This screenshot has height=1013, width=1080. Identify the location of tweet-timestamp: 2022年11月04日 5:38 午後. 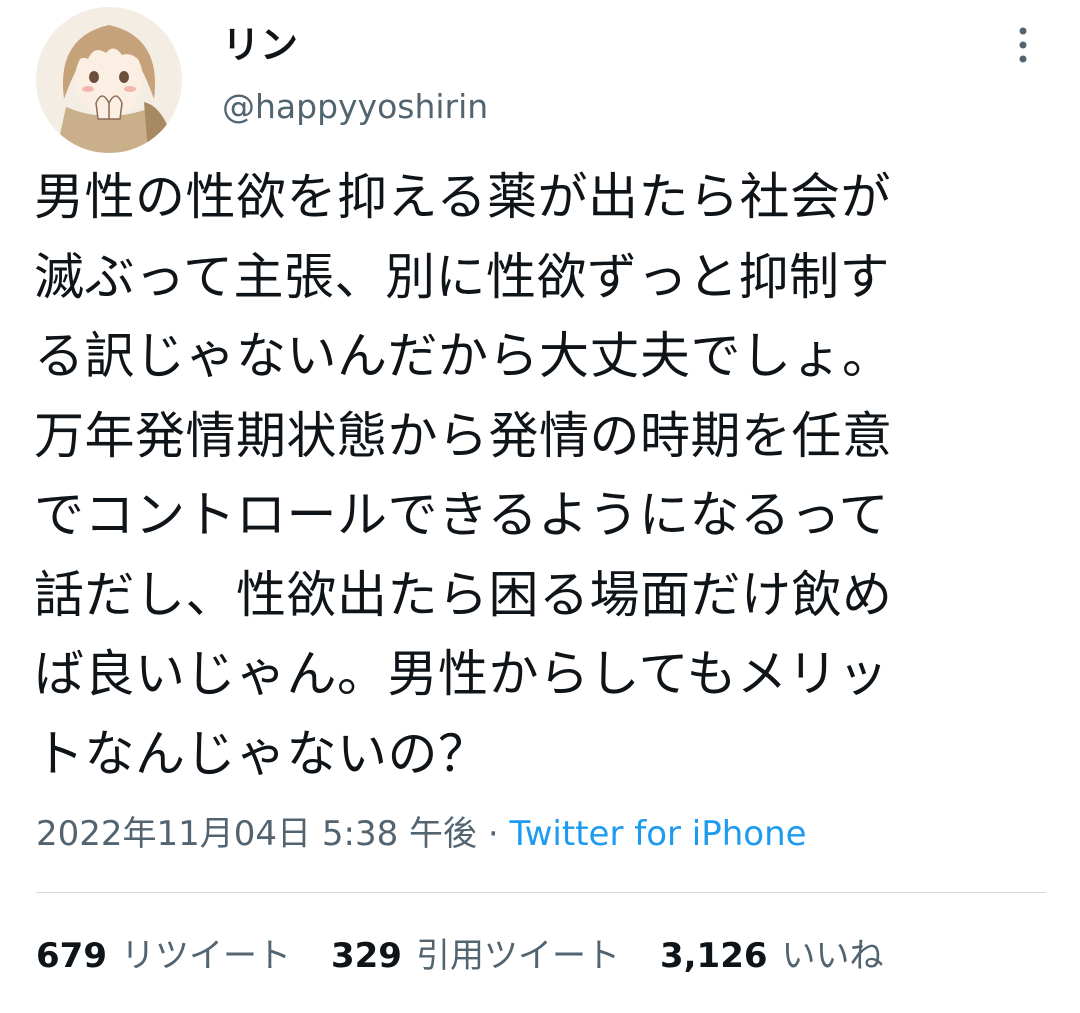
(256, 834).